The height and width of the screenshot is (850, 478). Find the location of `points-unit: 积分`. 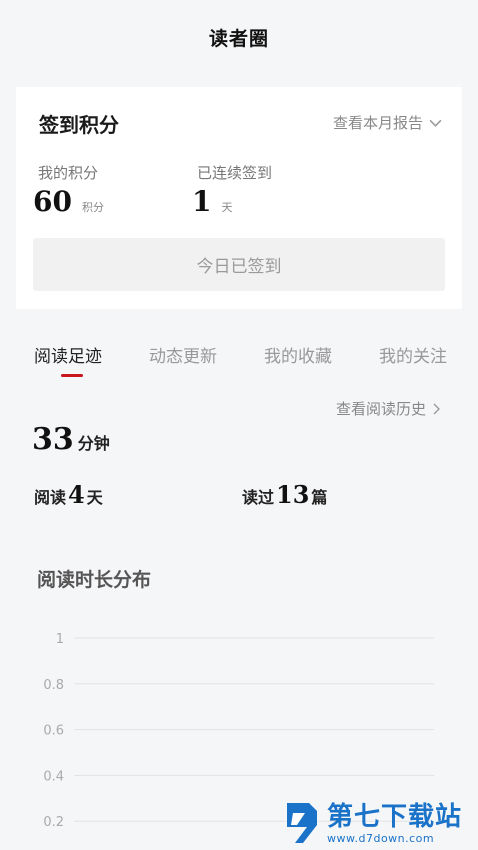

points-unit: 积分 is located at coordinates (92, 207).